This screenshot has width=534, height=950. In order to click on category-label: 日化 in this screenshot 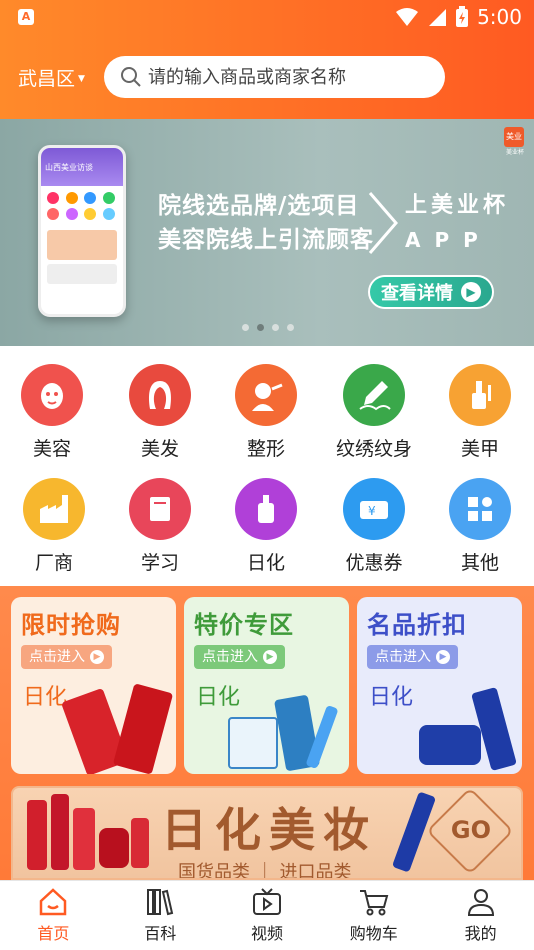, I will do `click(265, 563)`.